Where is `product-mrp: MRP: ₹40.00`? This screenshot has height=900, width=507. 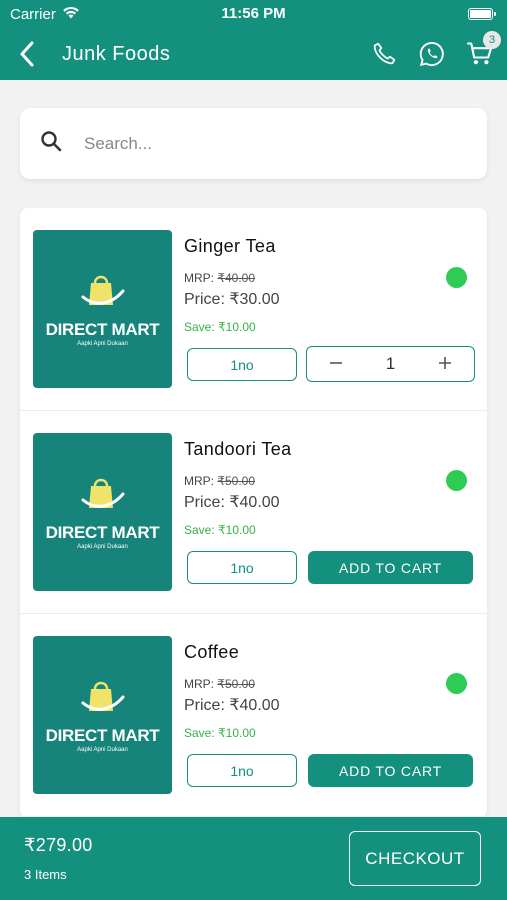 product-mrp: MRP: ₹40.00 is located at coordinates (219, 278).